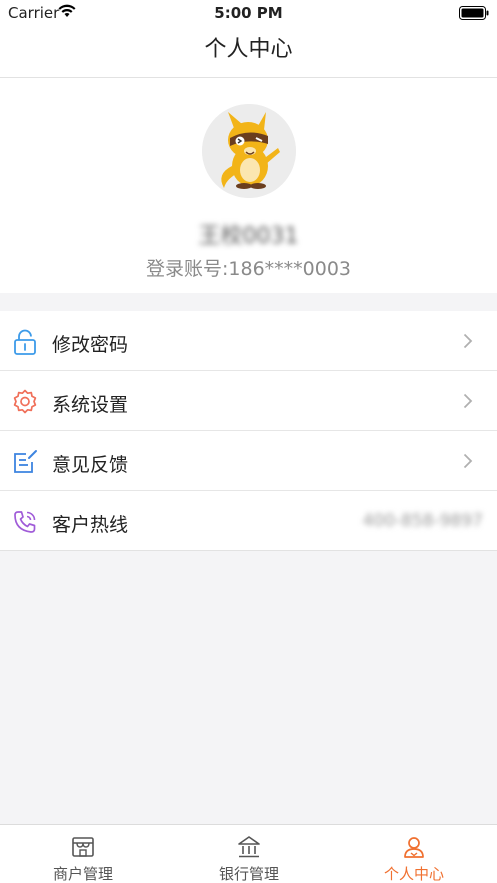  I want to click on nav-bar: 个人中心, so click(248, 52).